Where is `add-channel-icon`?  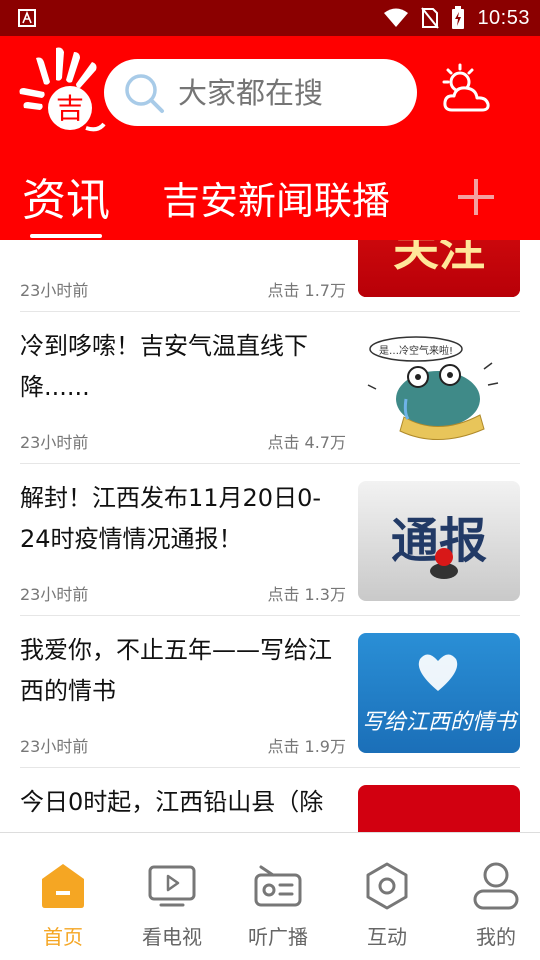
add-channel-icon is located at coordinates (476, 197).